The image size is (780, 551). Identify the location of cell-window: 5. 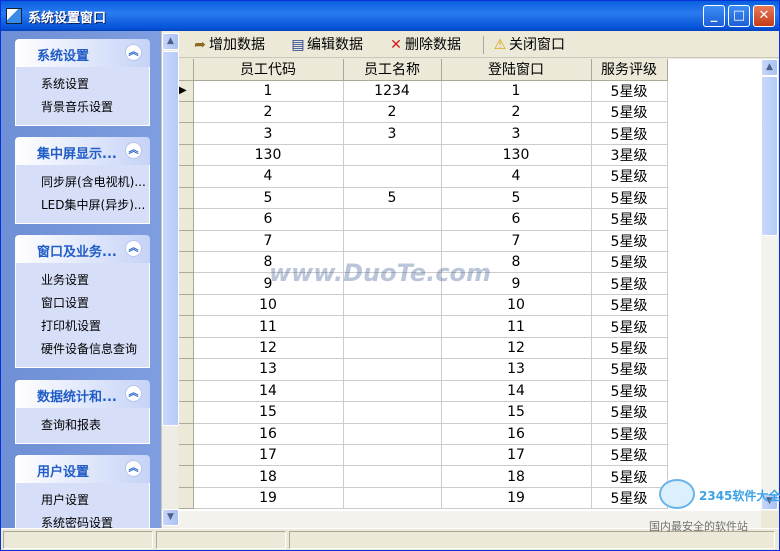
(516, 198).